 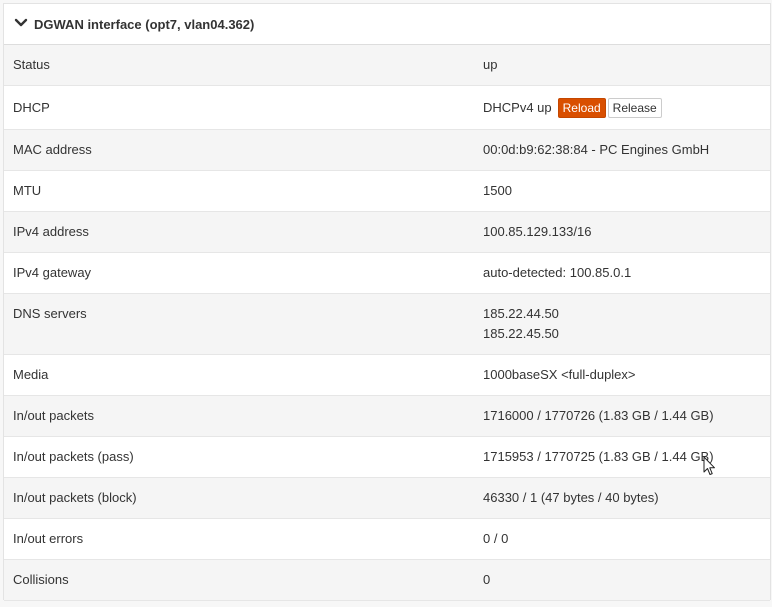 What do you see at coordinates (496, 538) in the screenshot?
I see `inout-errors-value: 0 / 0` at bounding box center [496, 538].